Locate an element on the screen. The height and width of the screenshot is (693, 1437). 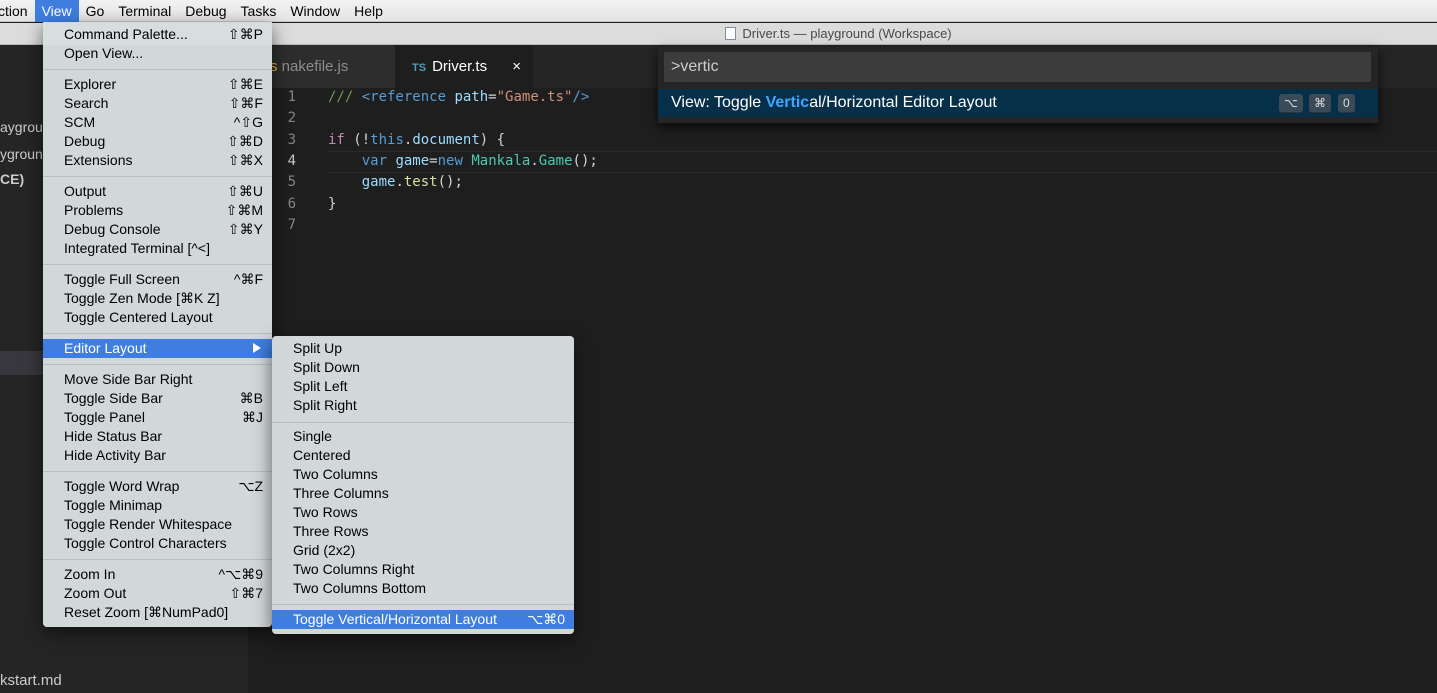
menu-item-integrated-terminal: Integrated Terminal [^<] is located at coordinates (157, 248).